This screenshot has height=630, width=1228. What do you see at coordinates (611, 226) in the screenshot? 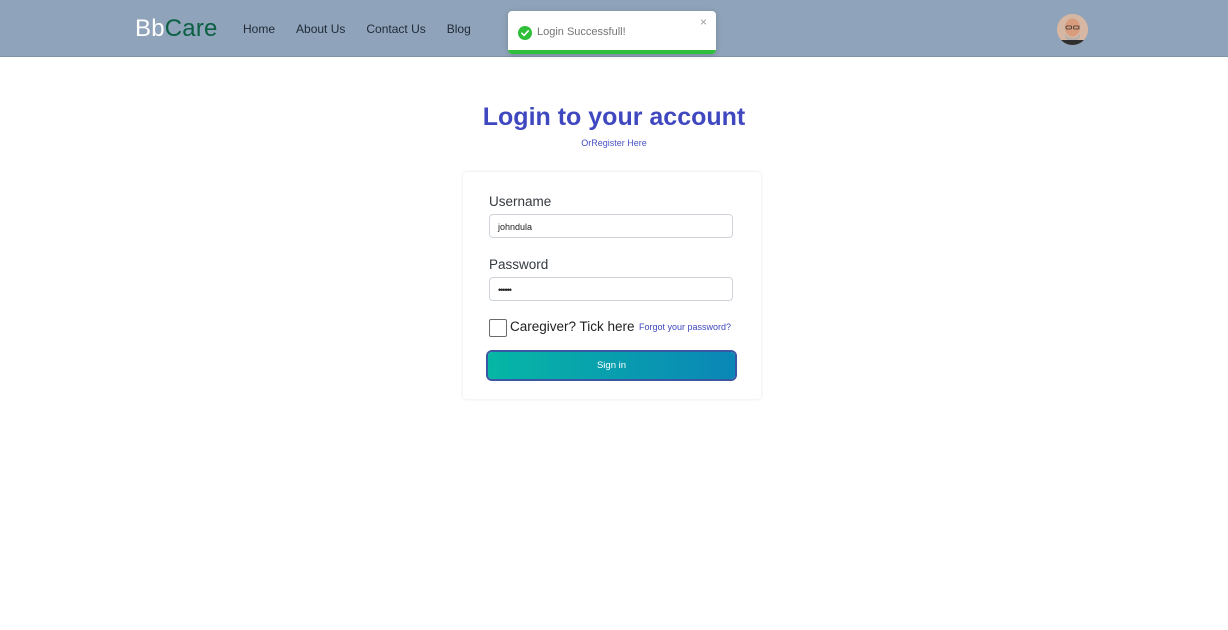
I see `username-input: johndula` at bounding box center [611, 226].